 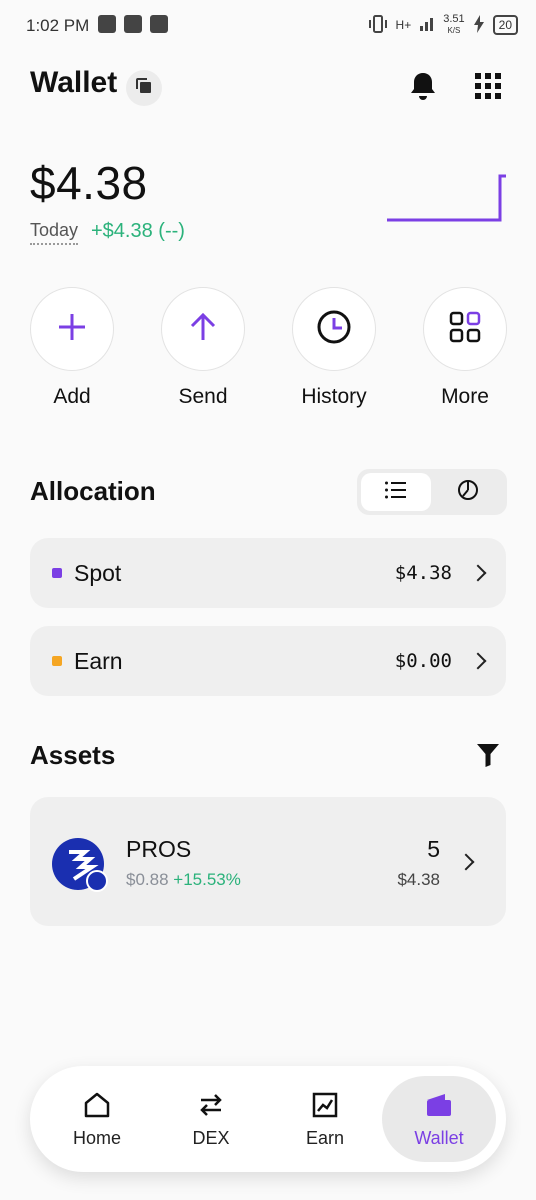 What do you see at coordinates (74, 82) in the screenshot?
I see `page-title: Wallet` at bounding box center [74, 82].